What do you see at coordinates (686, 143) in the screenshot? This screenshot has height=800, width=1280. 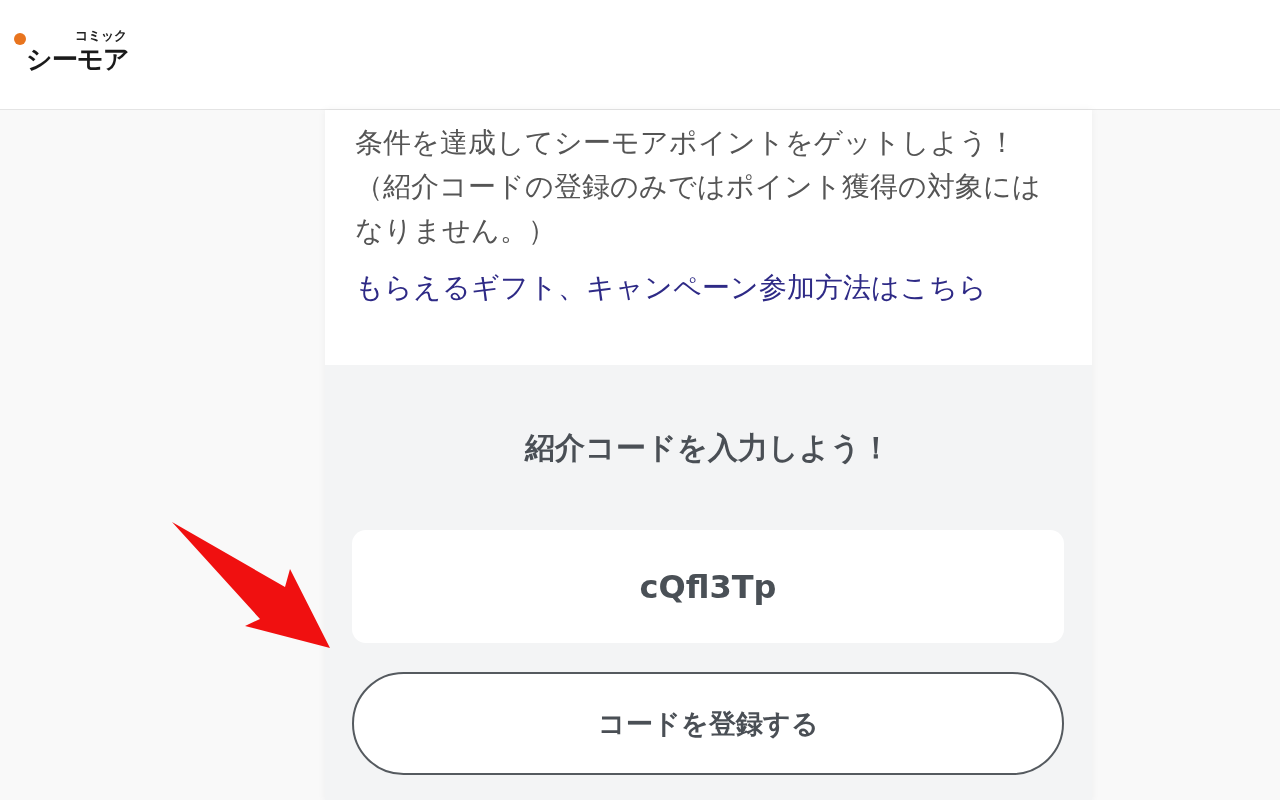 I see `description-text: 条件を達成してシーモアポイントをゲットしよう！` at bounding box center [686, 143].